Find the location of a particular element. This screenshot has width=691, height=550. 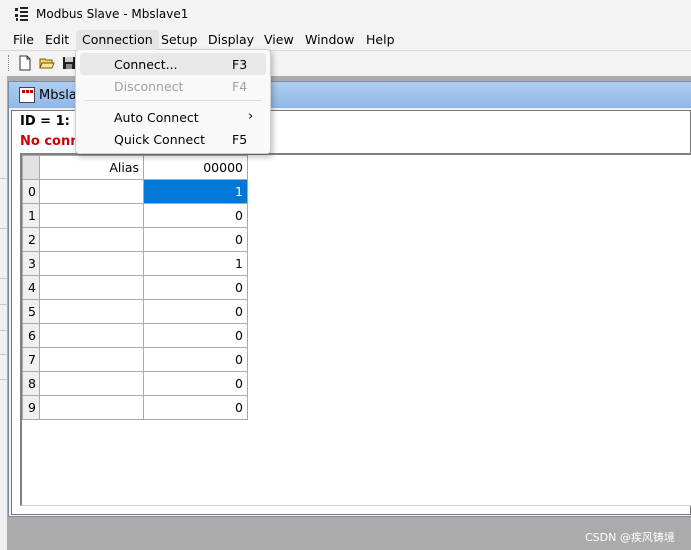

row-index: 5 is located at coordinates (31, 311).